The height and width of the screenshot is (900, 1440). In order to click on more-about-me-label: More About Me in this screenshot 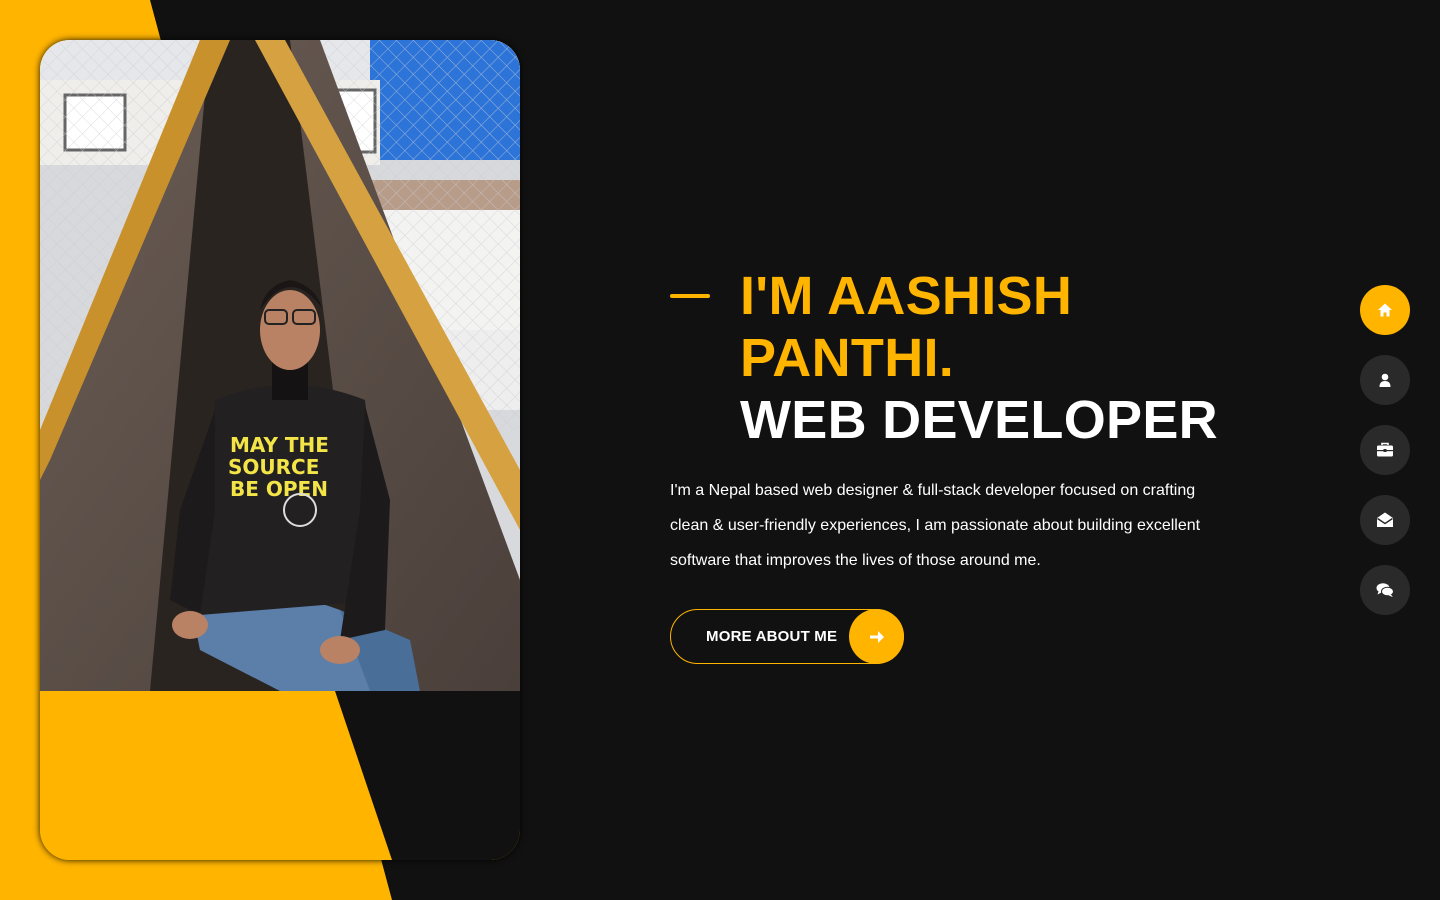, I will do `click(772, 636)`.